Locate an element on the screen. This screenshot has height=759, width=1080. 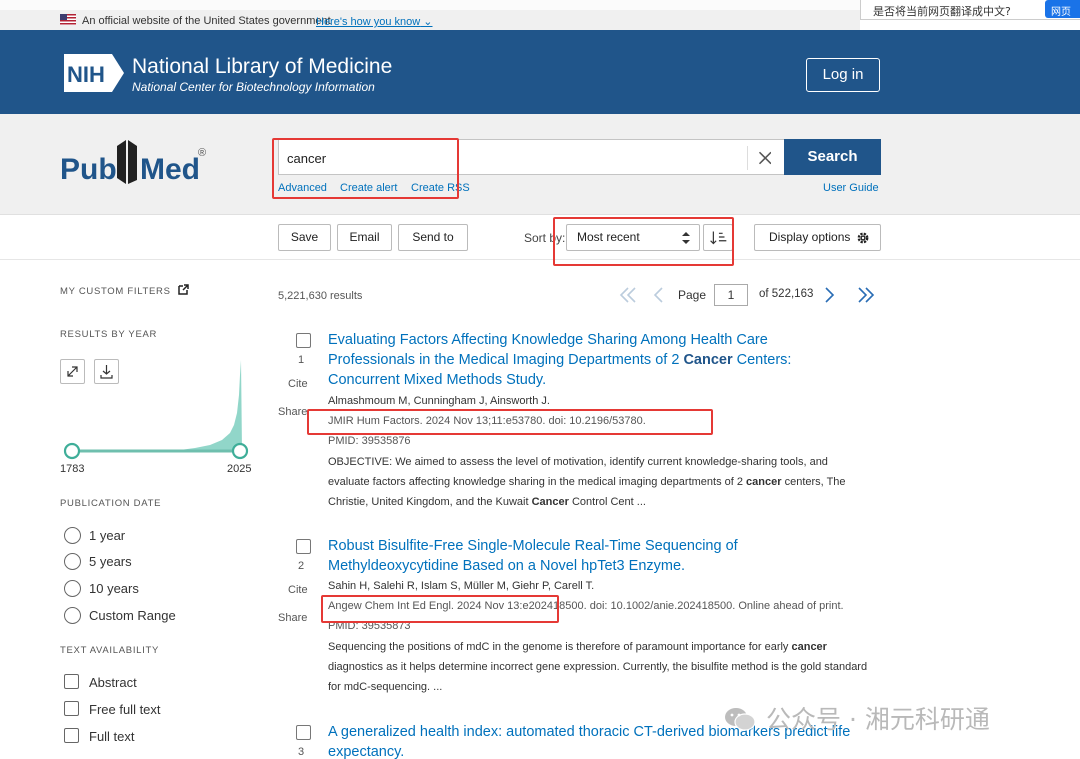
us-flag-icon is located at coordinates (68, 19).